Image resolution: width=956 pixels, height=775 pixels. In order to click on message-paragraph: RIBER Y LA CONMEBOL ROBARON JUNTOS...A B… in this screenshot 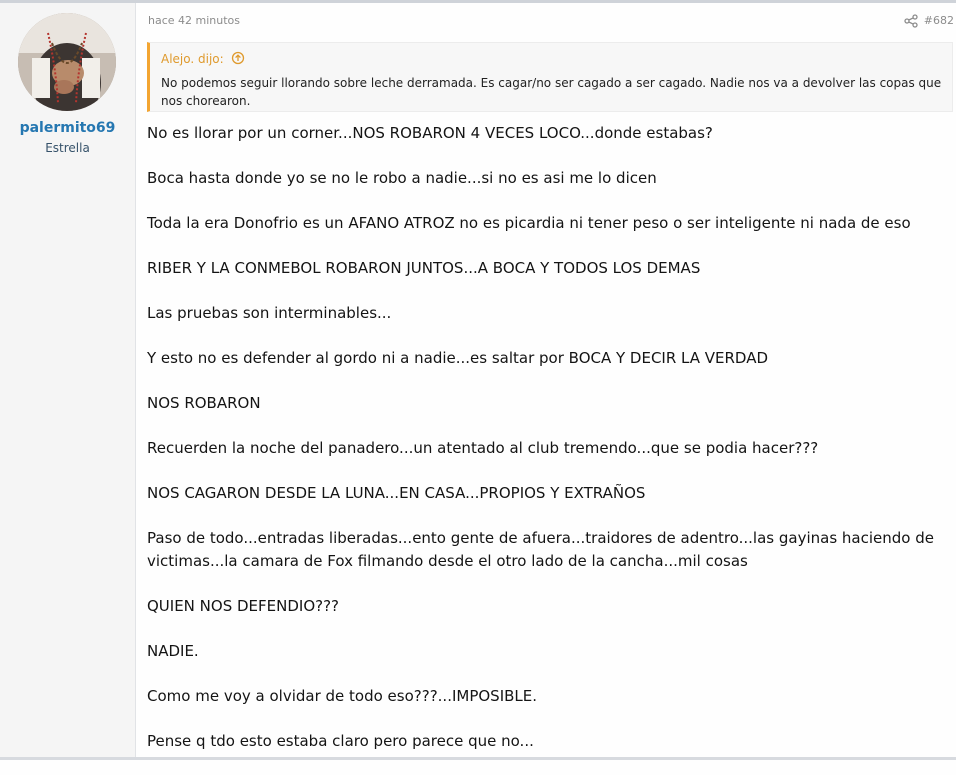, I will do `click(424, 268)`.